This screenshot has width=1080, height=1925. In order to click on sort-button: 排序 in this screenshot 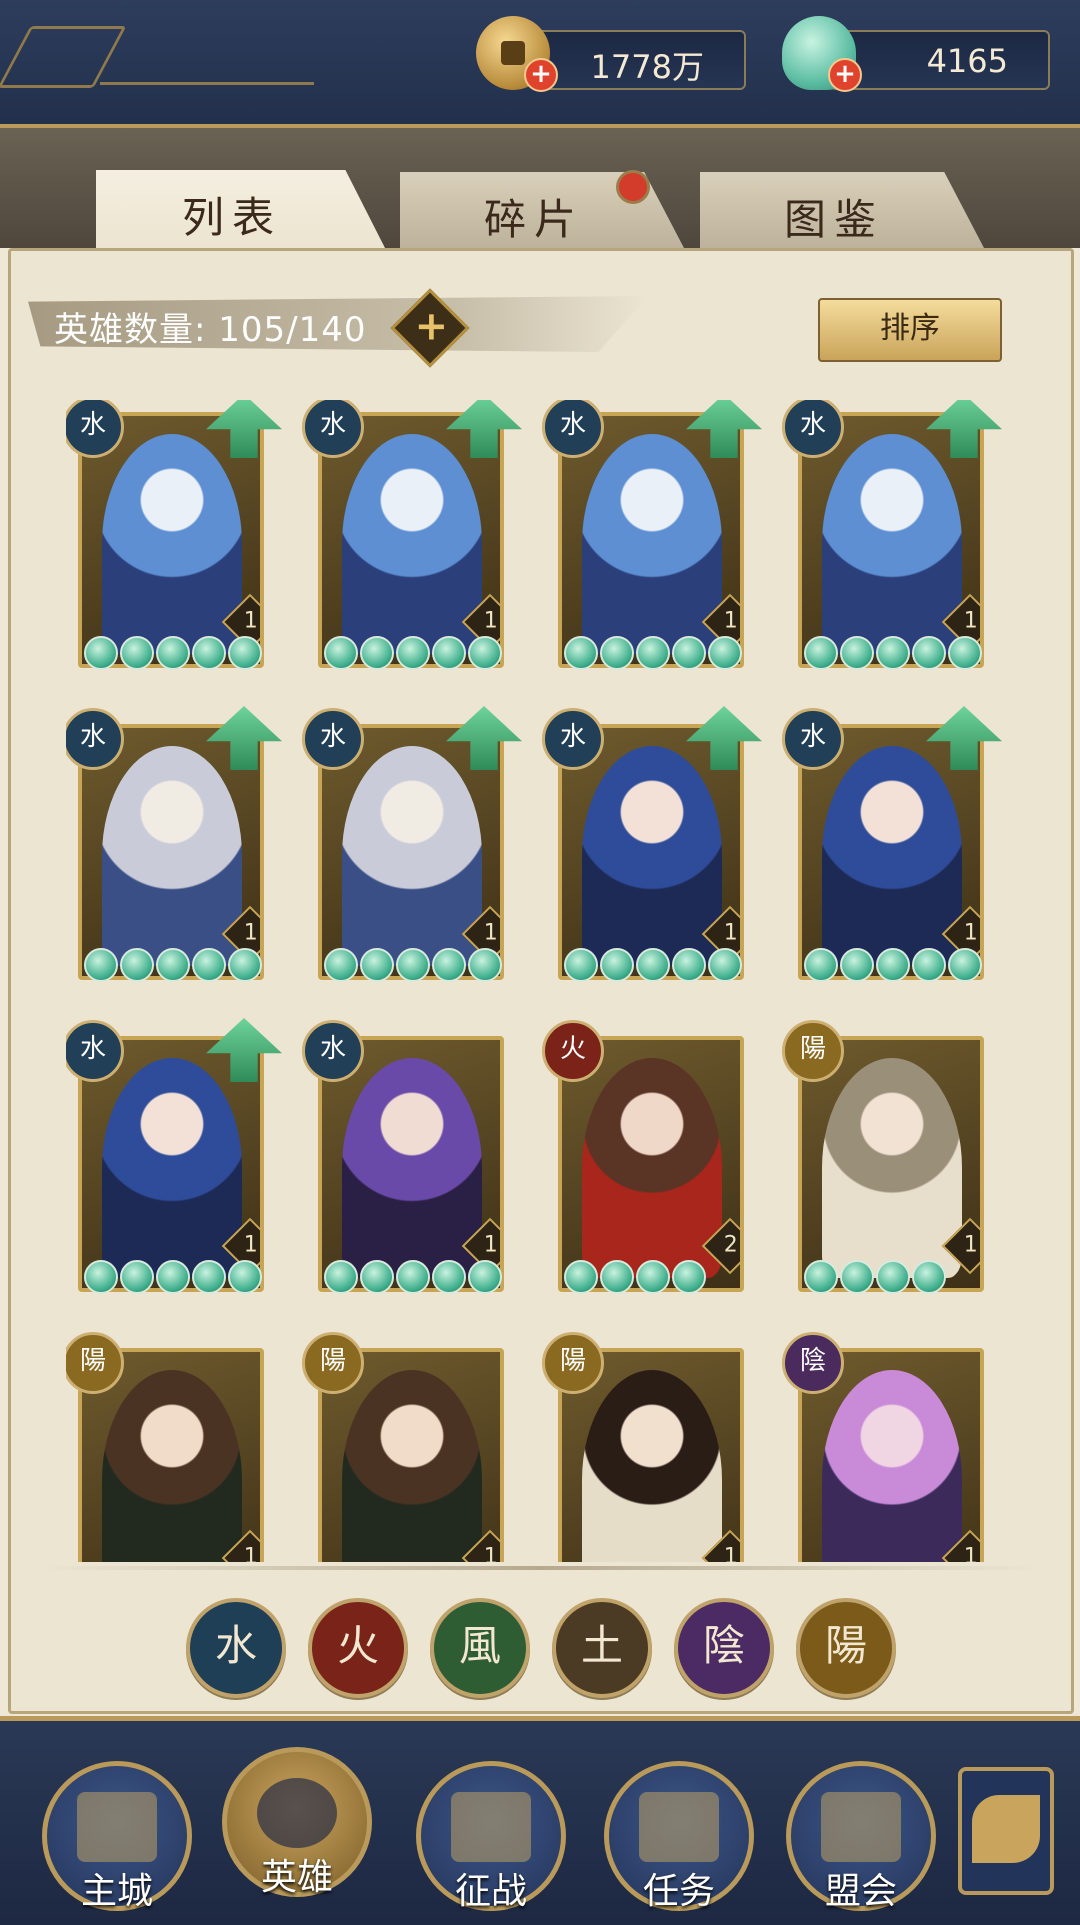, I will do `click(910, 330)`.